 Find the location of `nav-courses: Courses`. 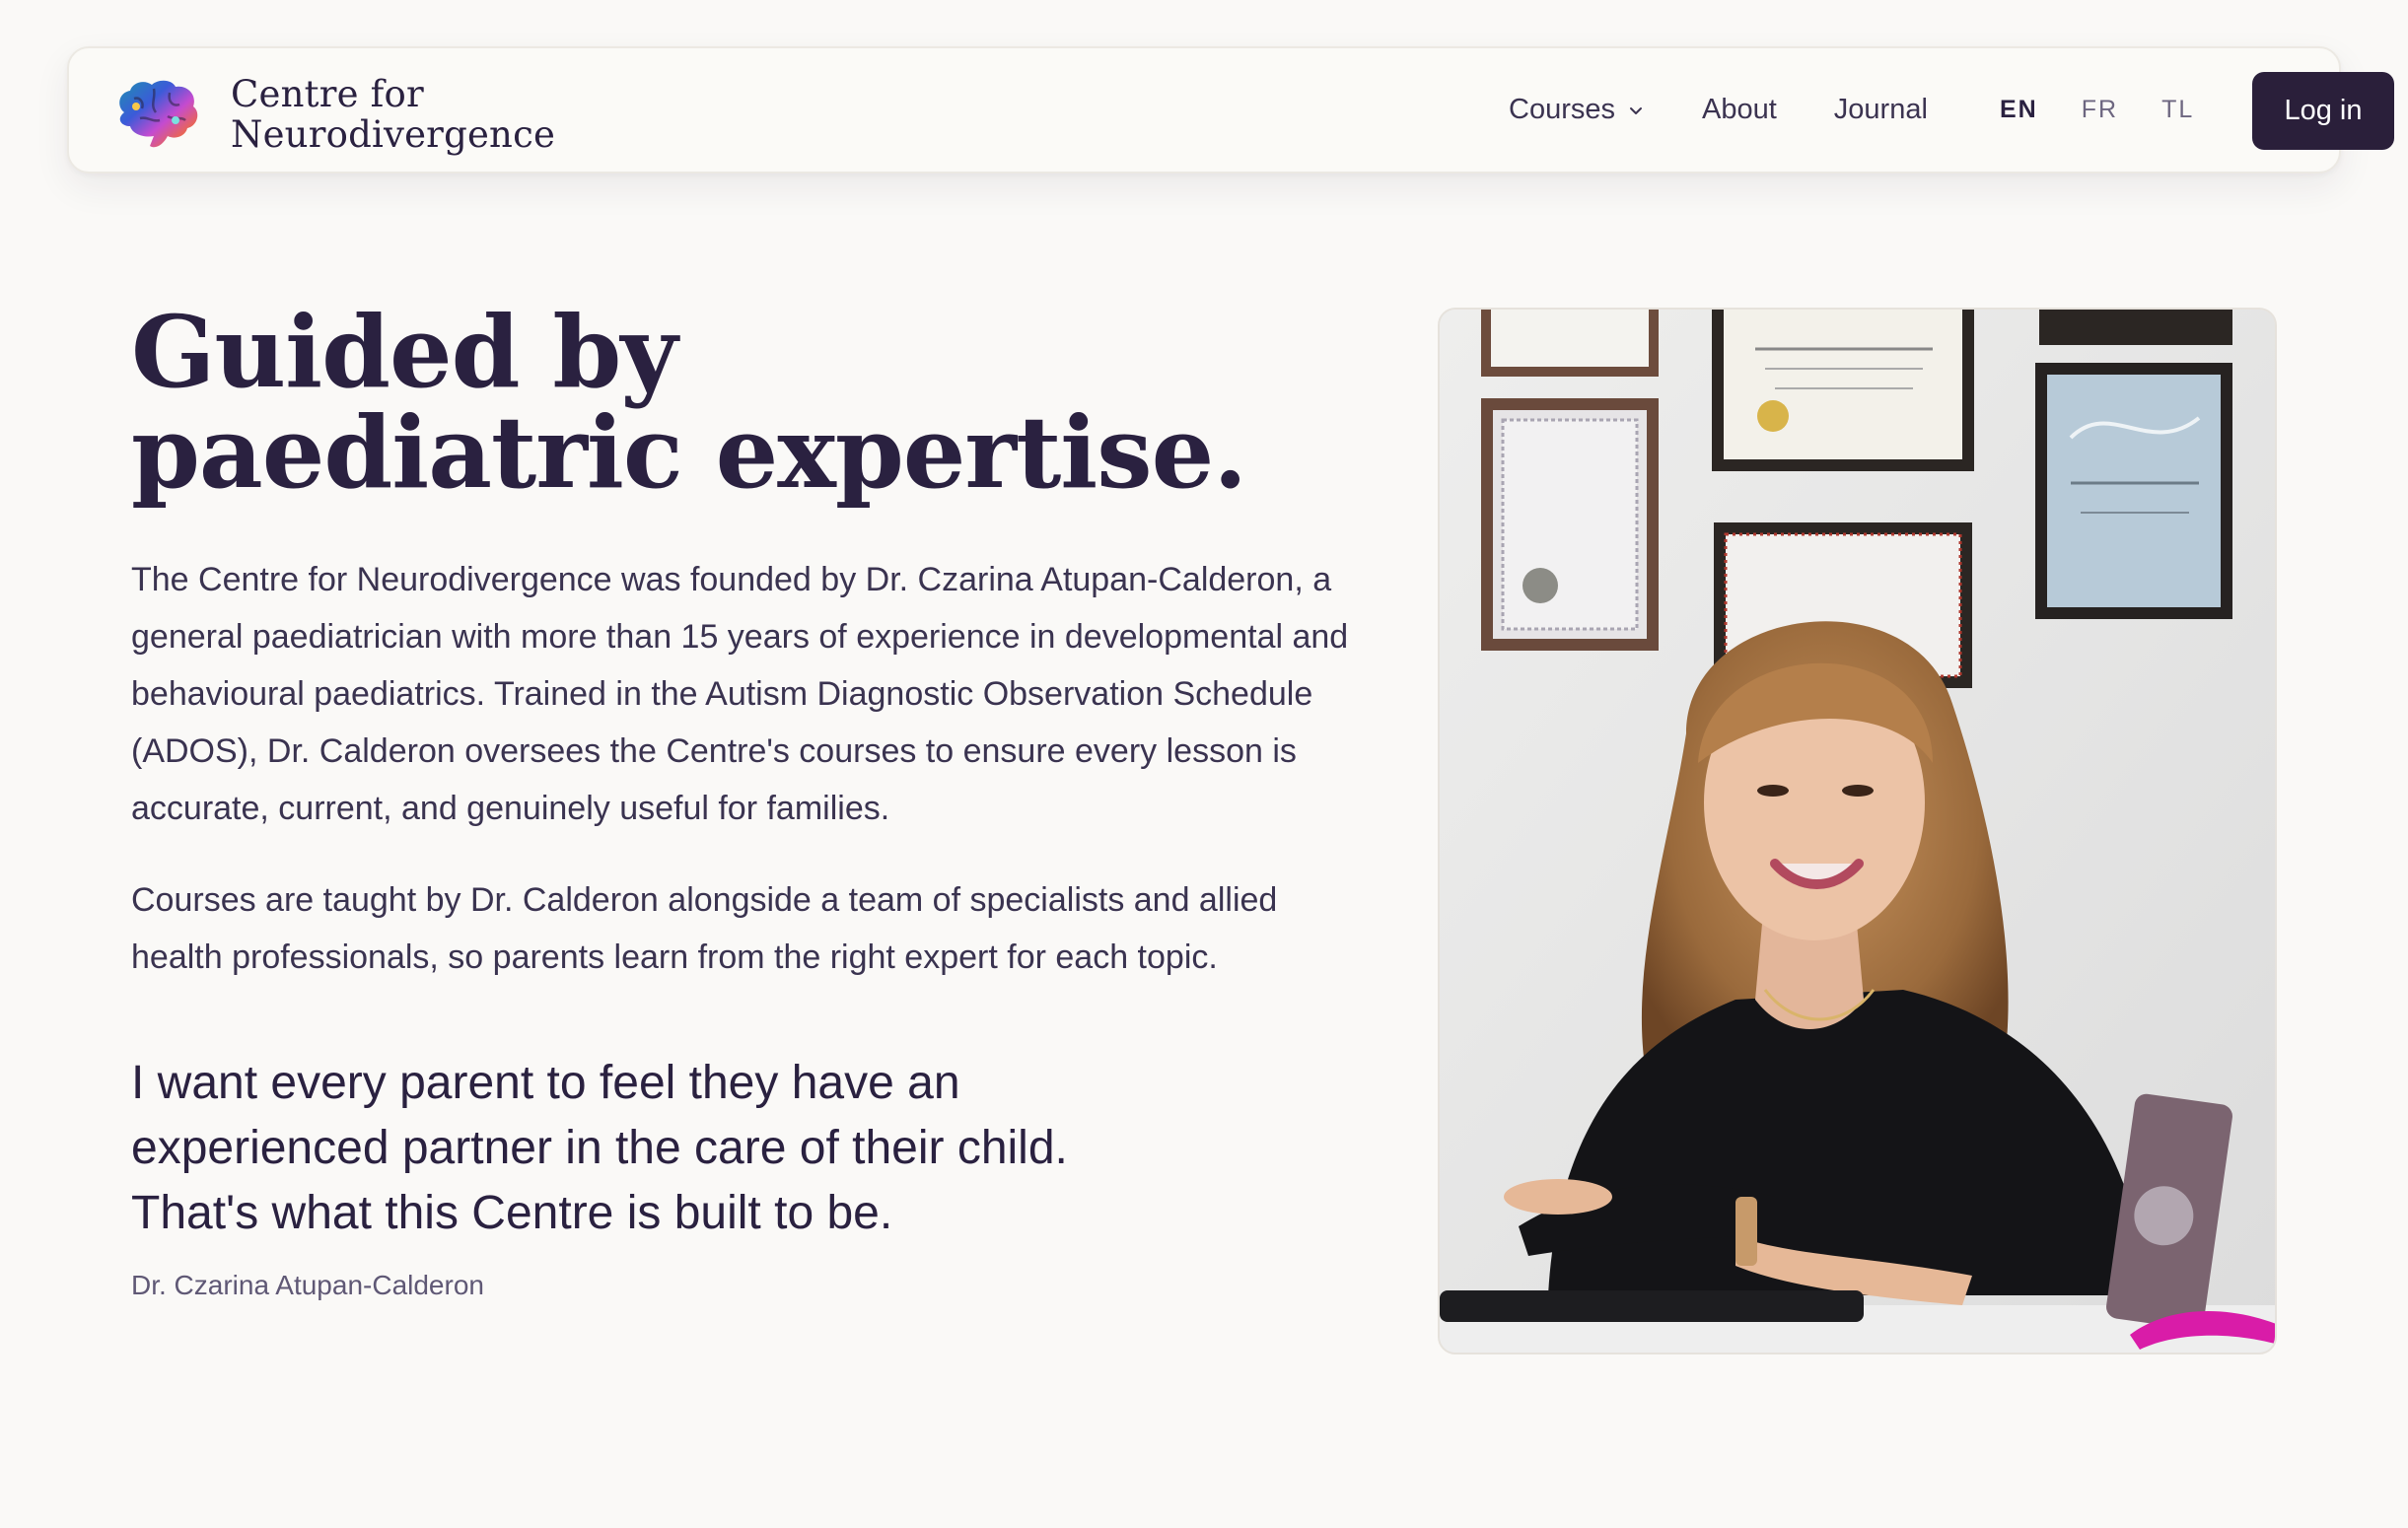

nav-courses: Courses is located at coordinates (1577, 110).